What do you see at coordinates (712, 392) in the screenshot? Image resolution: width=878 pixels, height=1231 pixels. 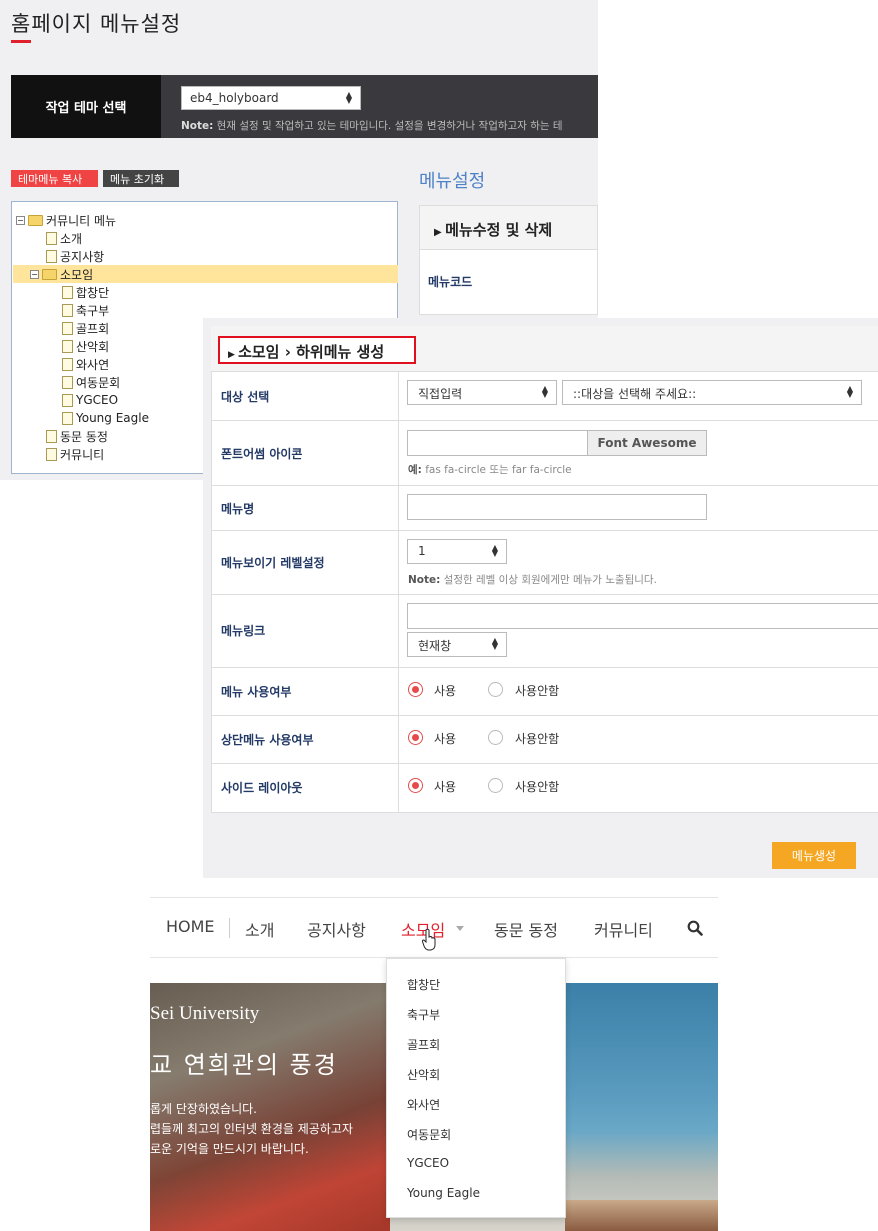 I see `target-select: ::대상을 선택해 주세요:: ▲ ▼` at bounding box center [712, 392].